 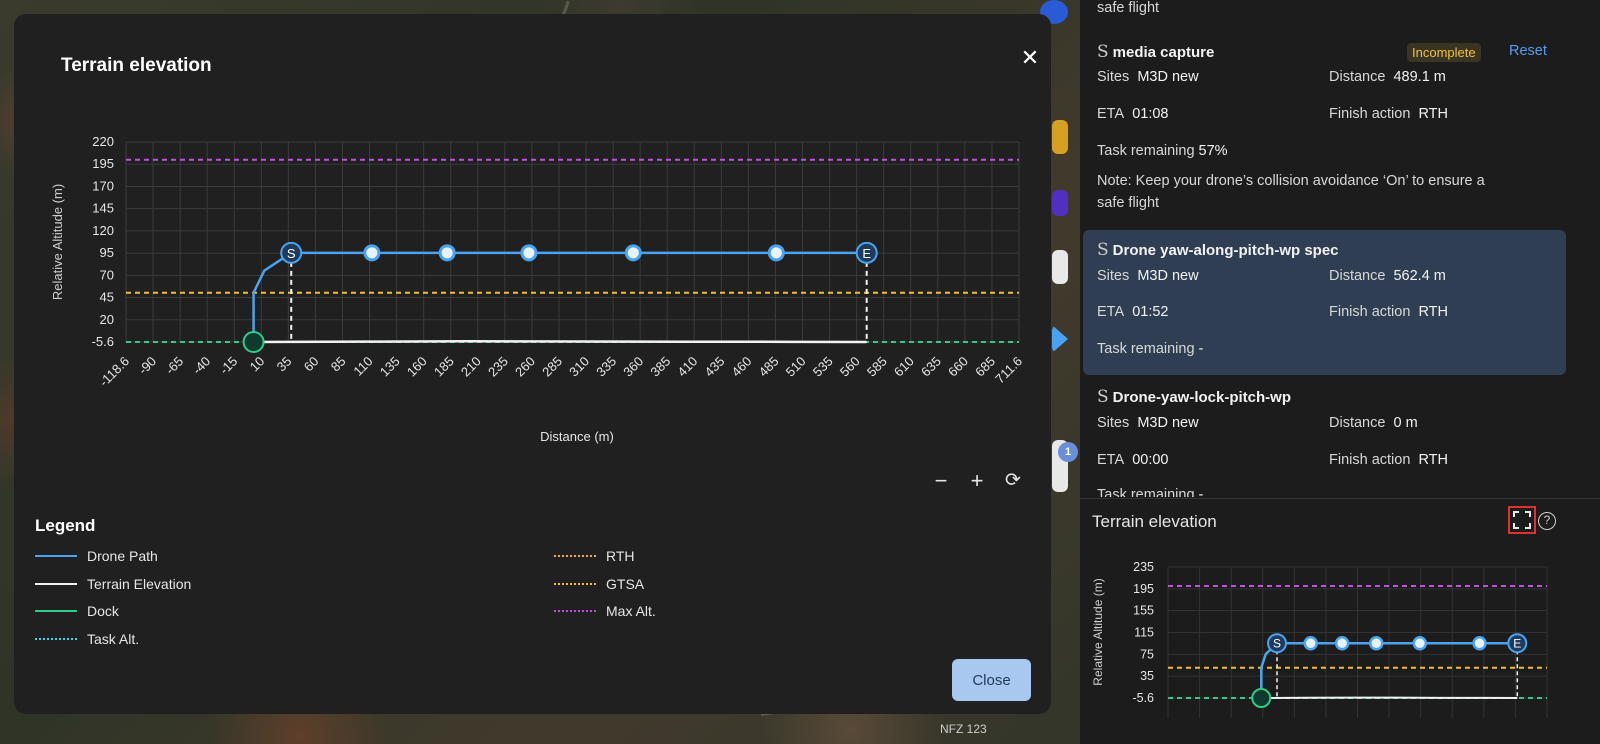 What do you see at coordinates (103, 611) in the screenshot?
I see `legend-label: Dock` at bounding box center [103, 611].